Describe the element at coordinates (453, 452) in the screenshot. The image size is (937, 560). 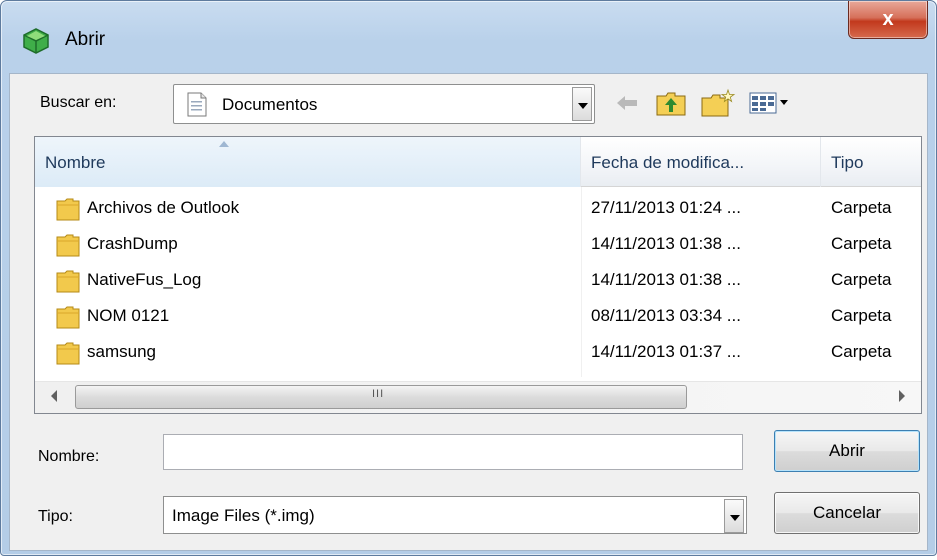
I see `filename-input` at that location.